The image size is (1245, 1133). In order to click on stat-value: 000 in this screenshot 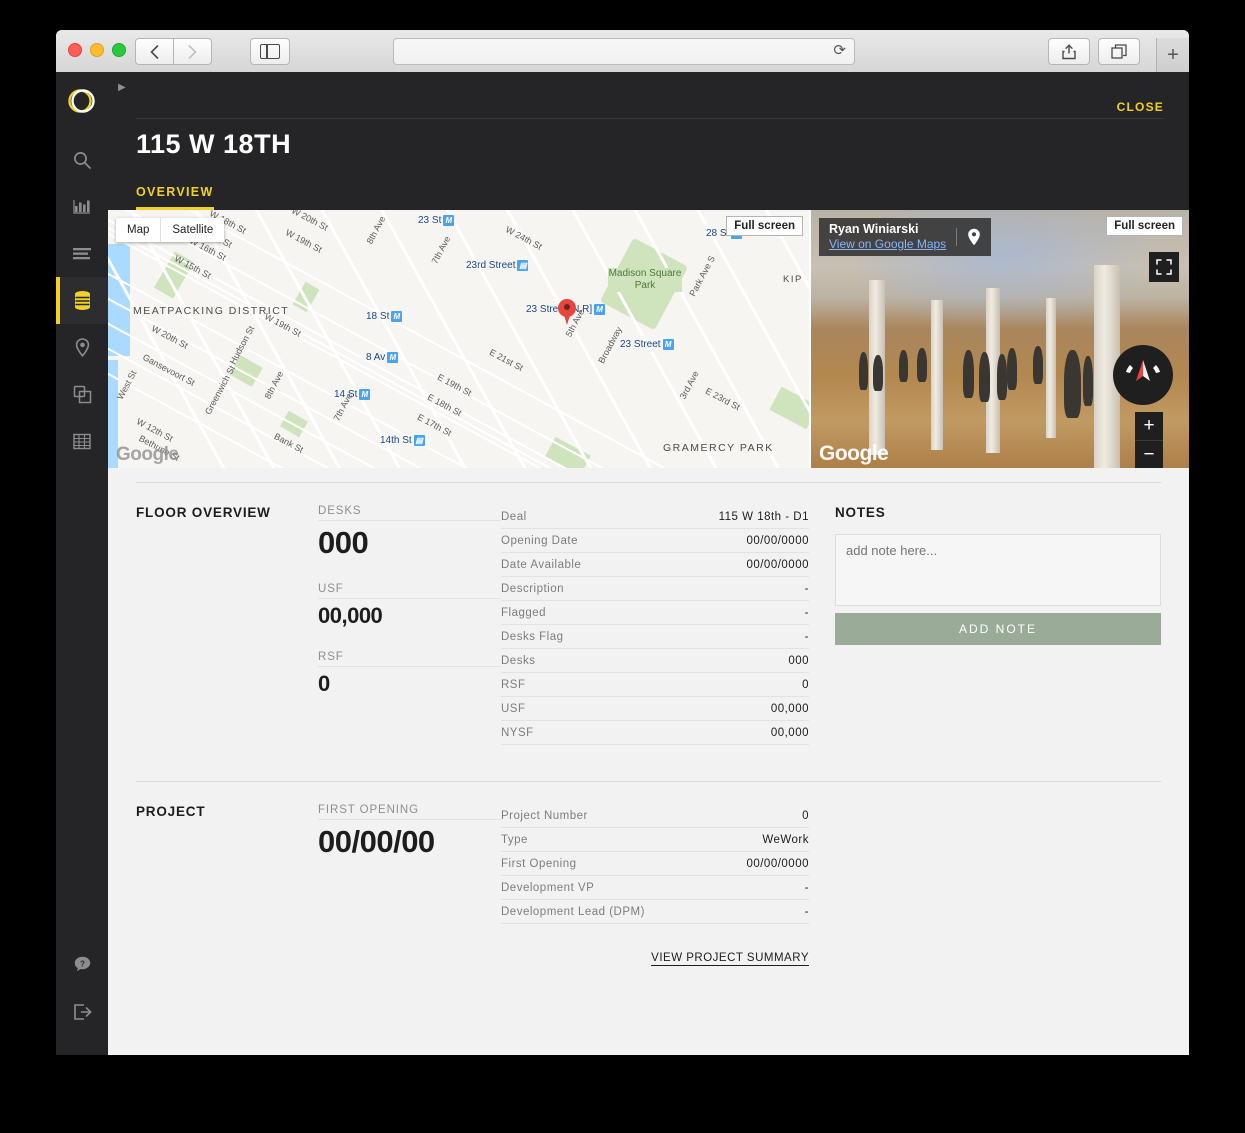, I will do `click(343, 542)`.